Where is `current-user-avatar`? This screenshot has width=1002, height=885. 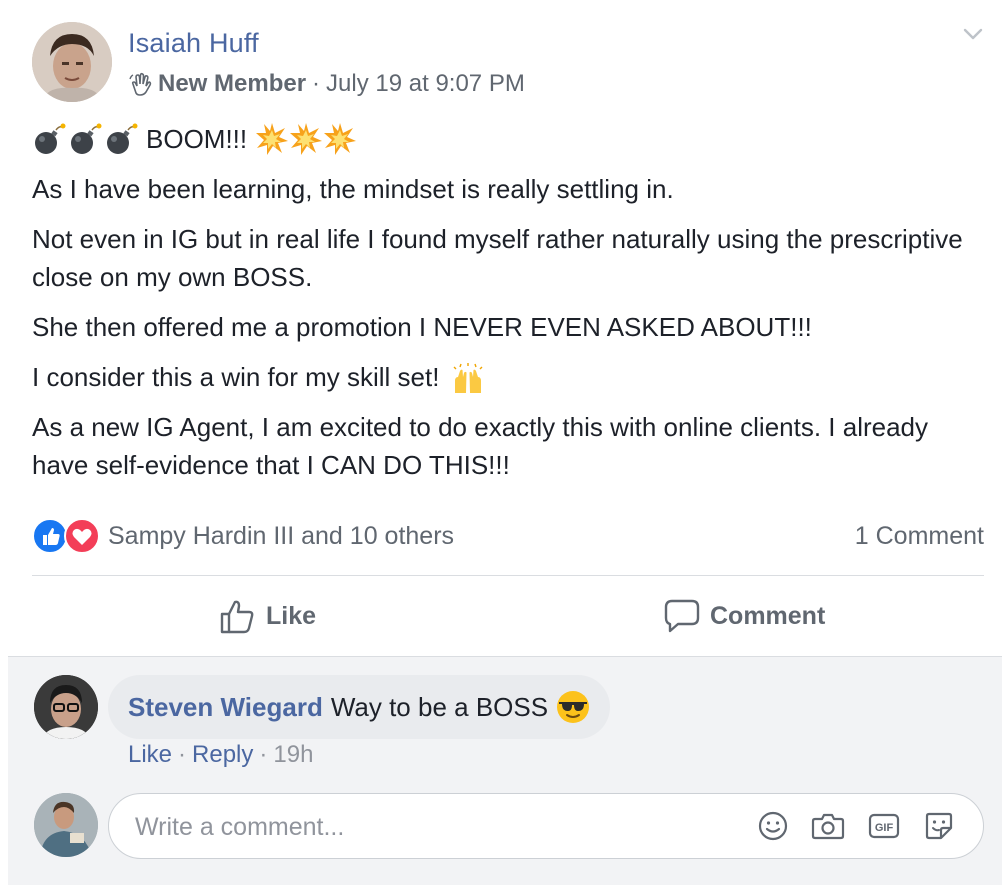
current-user-avatar is located at coordinates (66, 825).